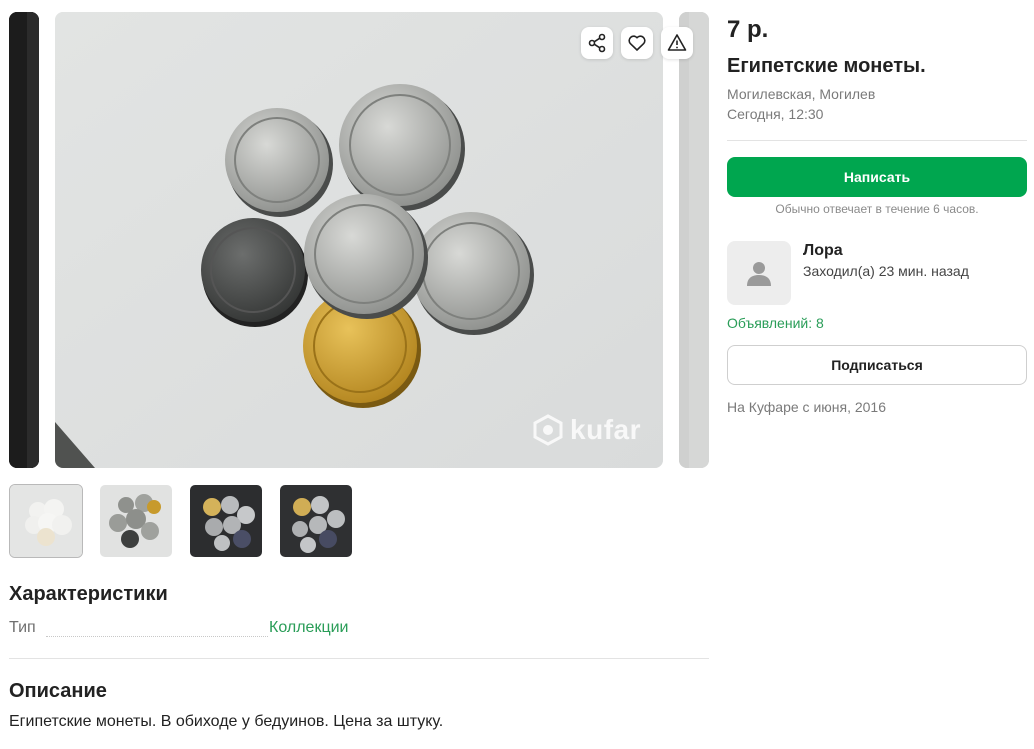 The width and height of the screenshot is (1034, 749). Describe the element at coordinates (823, 251) in the screenshot. I see `seller-name: Лора` at that location.